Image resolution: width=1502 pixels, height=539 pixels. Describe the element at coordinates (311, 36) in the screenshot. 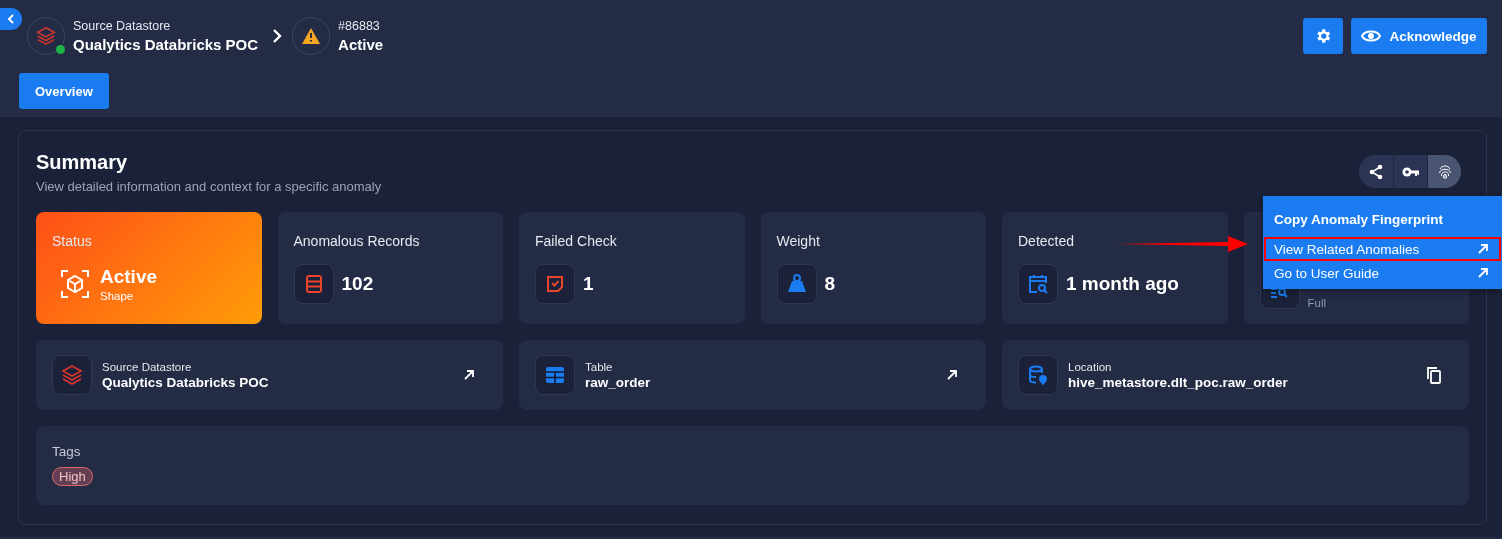

I see `warning-icon` at that location.